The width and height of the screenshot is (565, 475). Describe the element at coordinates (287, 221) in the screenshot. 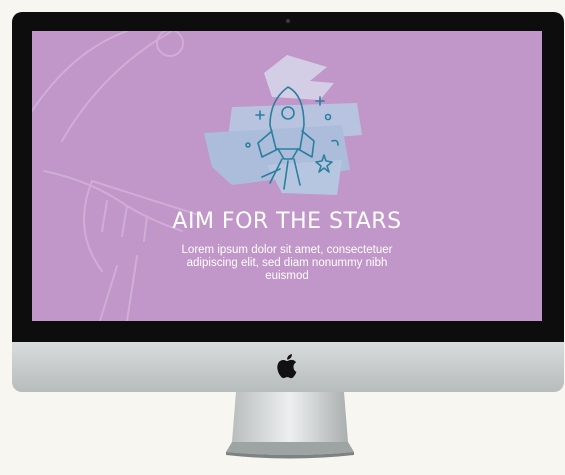

I see `hero-title: AIM FOR THE STARS` at that location.